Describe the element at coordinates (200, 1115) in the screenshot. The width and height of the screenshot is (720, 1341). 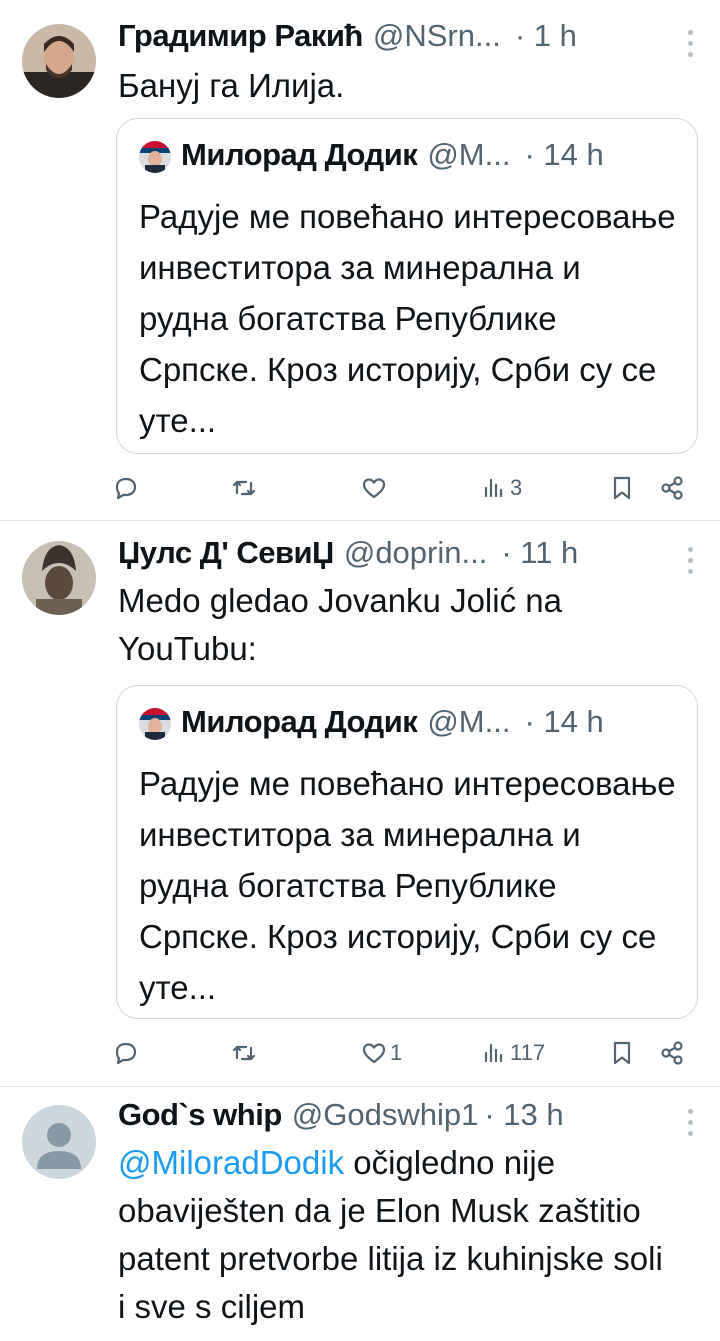
I see `author-name: God`s whip` at that location.